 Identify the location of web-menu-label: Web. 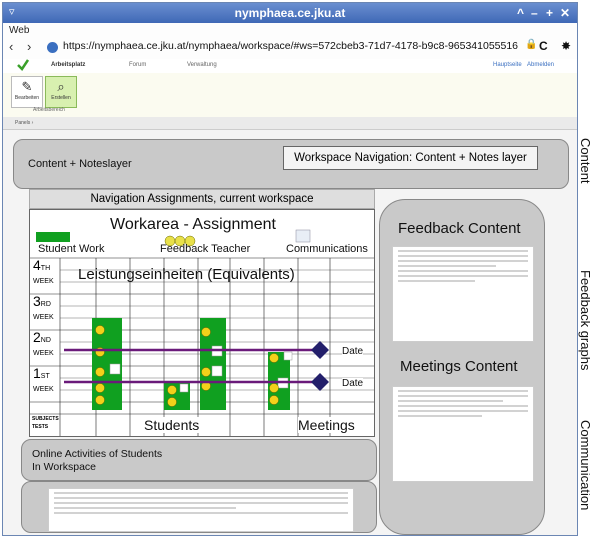
(19, 30).